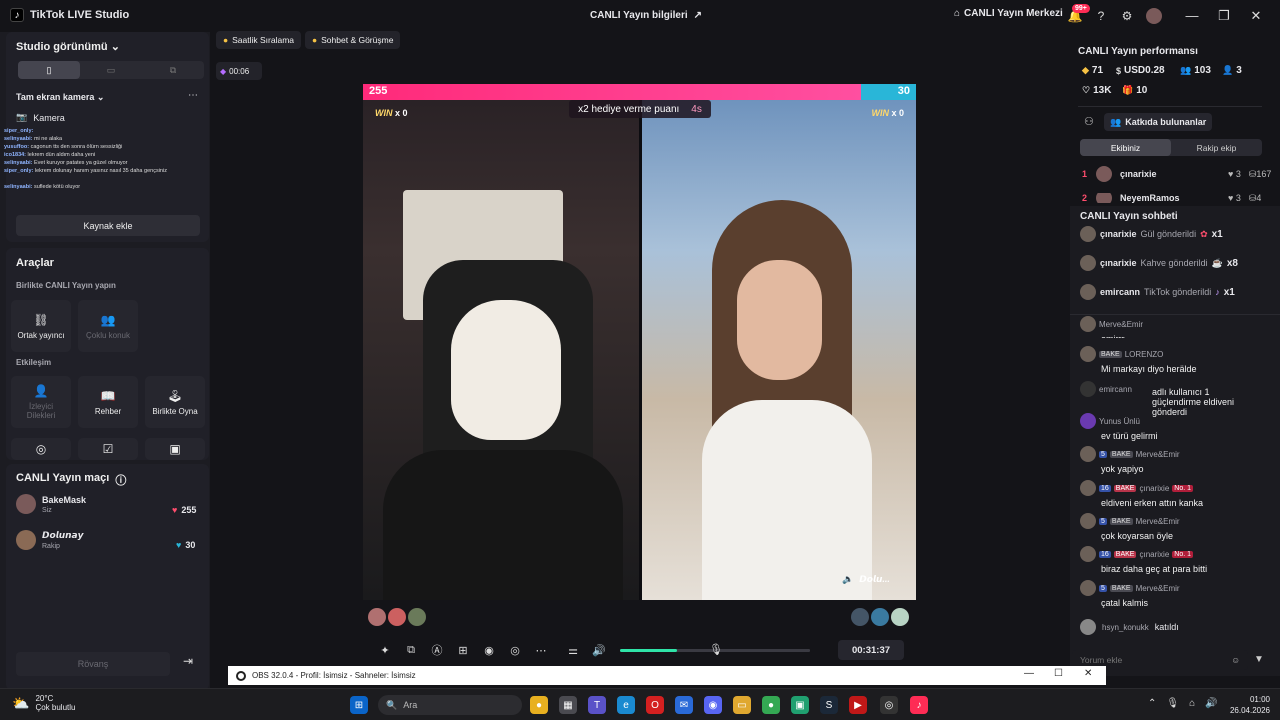 The image size is (1280, 720). What do you see at coordinates (489, 650) in the screenshot?
I see `record-icon: ◉` at bounding box center [489, 650].